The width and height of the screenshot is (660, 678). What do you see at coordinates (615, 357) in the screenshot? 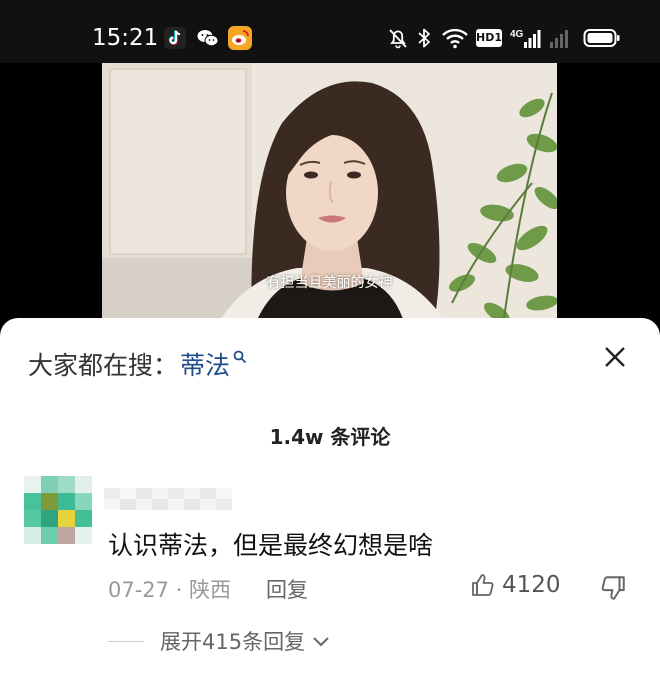
I see `close-icon` at bounding box center [615, 357].